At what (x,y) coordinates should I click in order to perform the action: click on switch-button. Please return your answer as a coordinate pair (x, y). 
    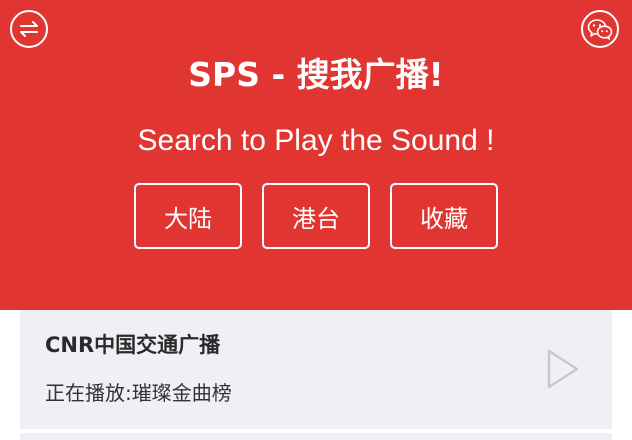
    Looking at the image, I should click on (29, 29).